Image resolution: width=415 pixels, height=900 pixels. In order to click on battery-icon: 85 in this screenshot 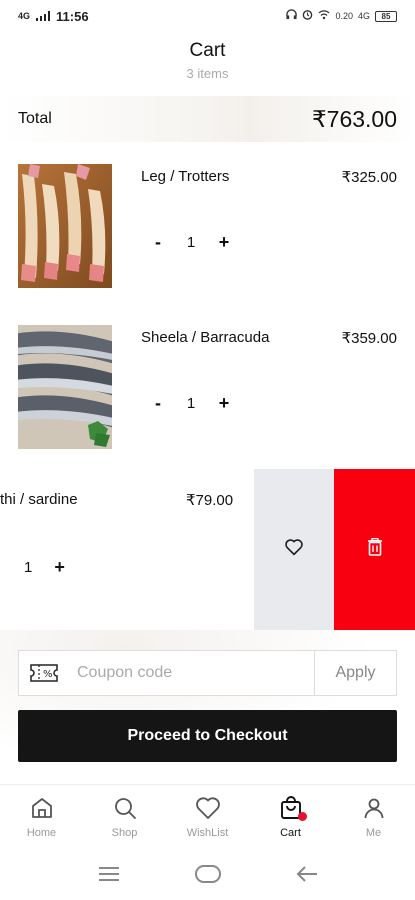, I will do `click(386, 16)`.